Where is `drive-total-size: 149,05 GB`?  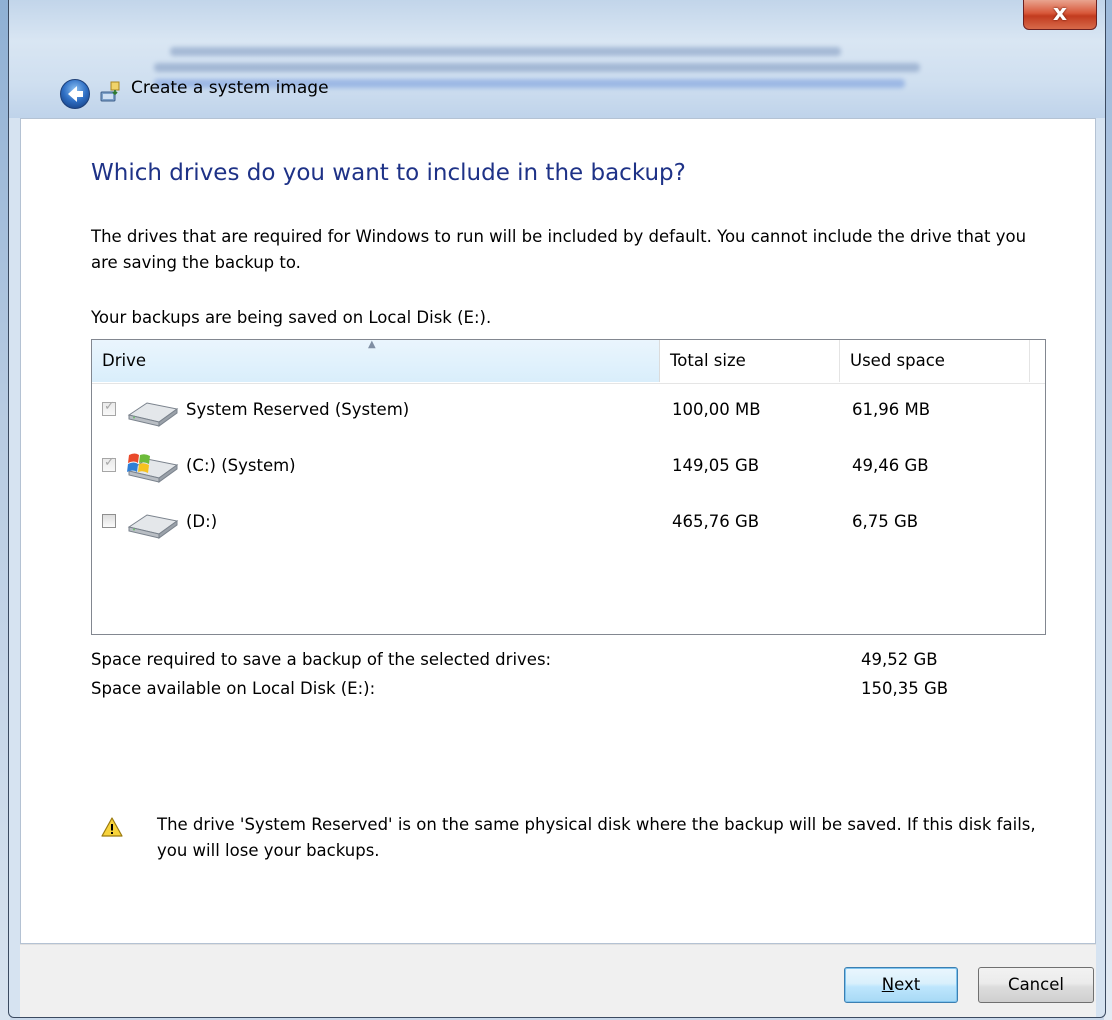 drive-total-size: 149,05 GB is located at coordinates (716, 465).